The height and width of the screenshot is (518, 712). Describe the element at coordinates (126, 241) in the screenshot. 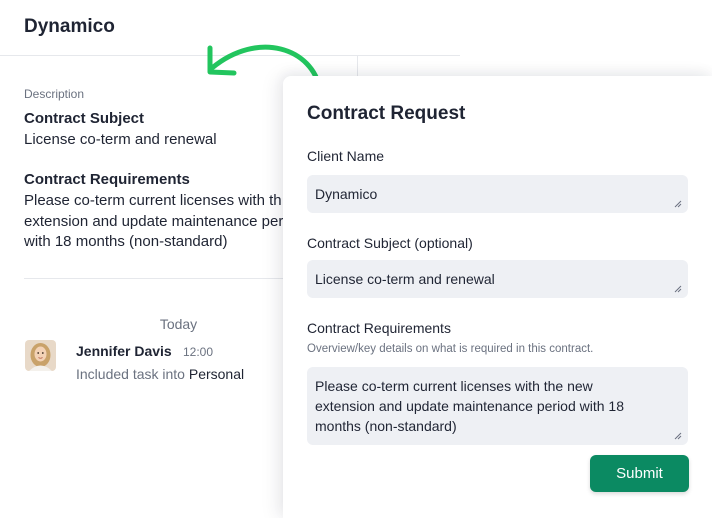

I see `requirements-line-3: with 18 months (non-standard)` at that location.